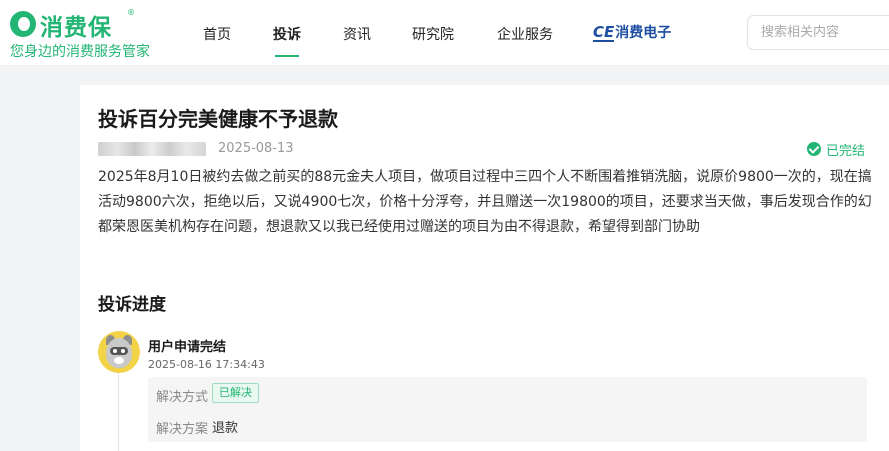 This screenshot has width=889, height=451. What do you see at coordinates (225, 428) in the screenshot?
I see `resolution-plan-value: 退款` at bounding box center [225, 428].